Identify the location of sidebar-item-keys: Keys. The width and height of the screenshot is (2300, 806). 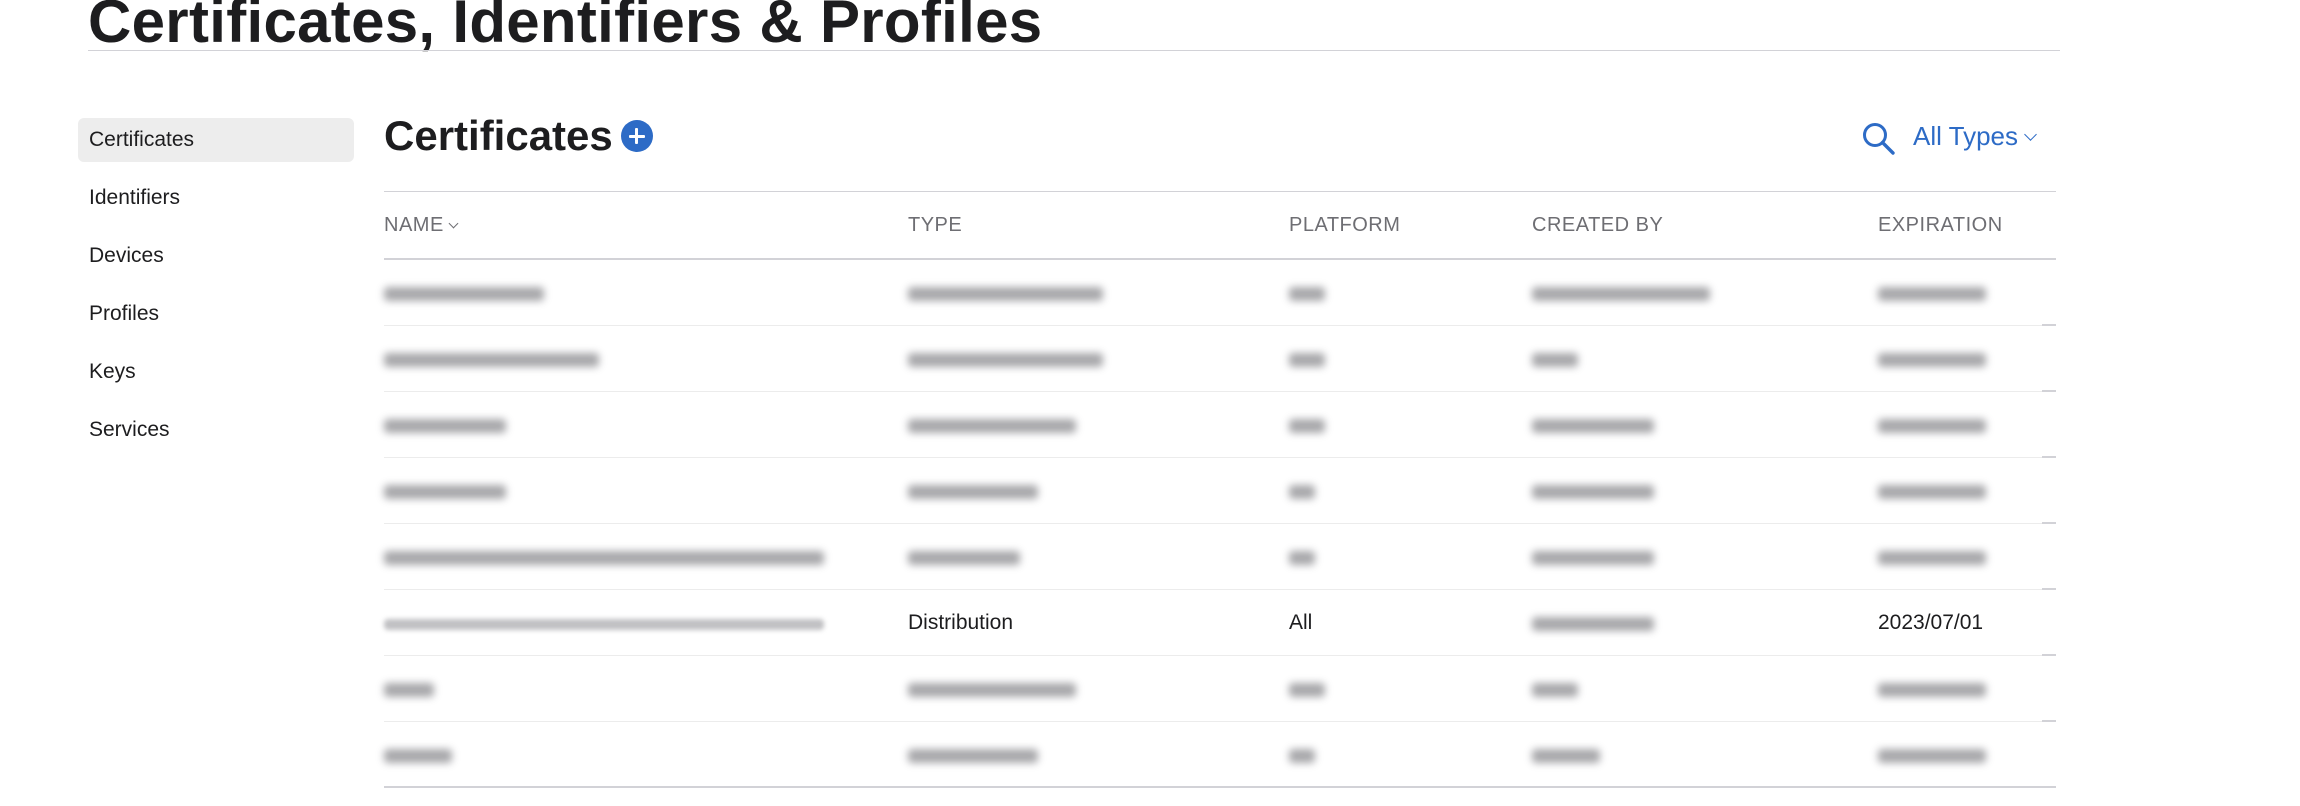
(216, 372).